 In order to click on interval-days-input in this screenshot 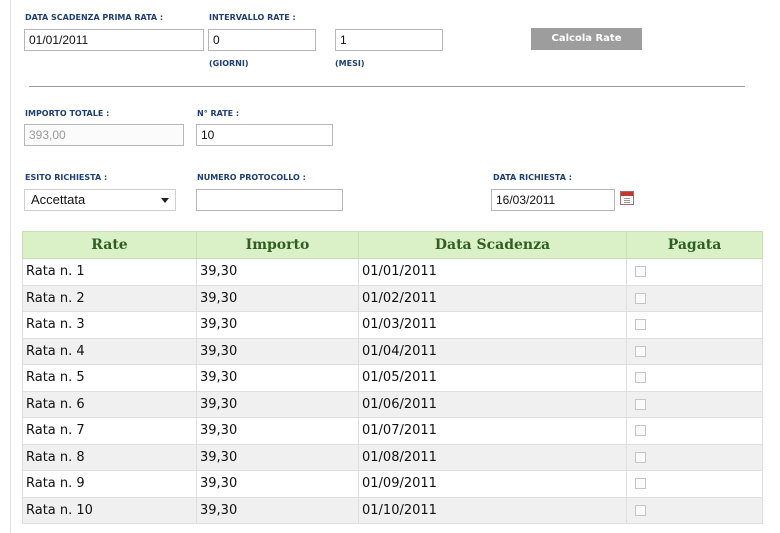, I will do `click(262, 40)`.